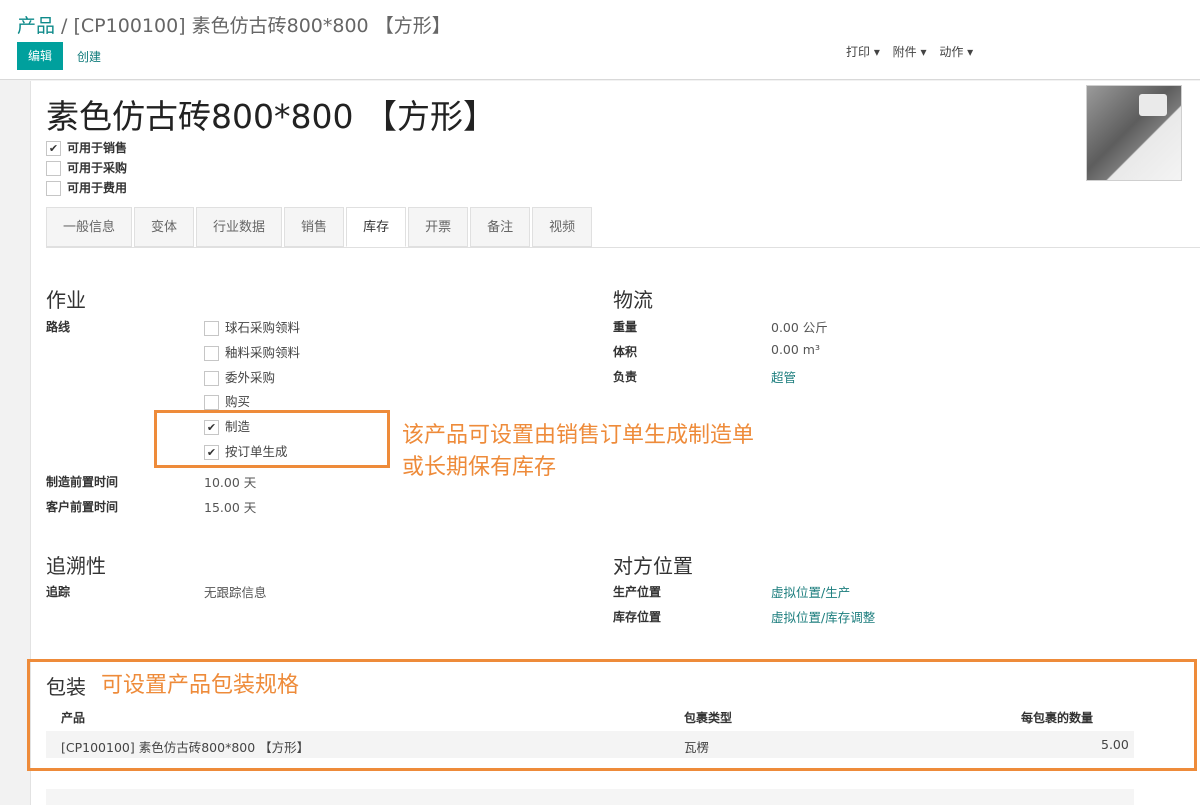 This screenshot has width=1200, height=805. Describe the element at coordinates (53, 148) in the screenshot. I see `checkbox-sold: ✔` at that location.